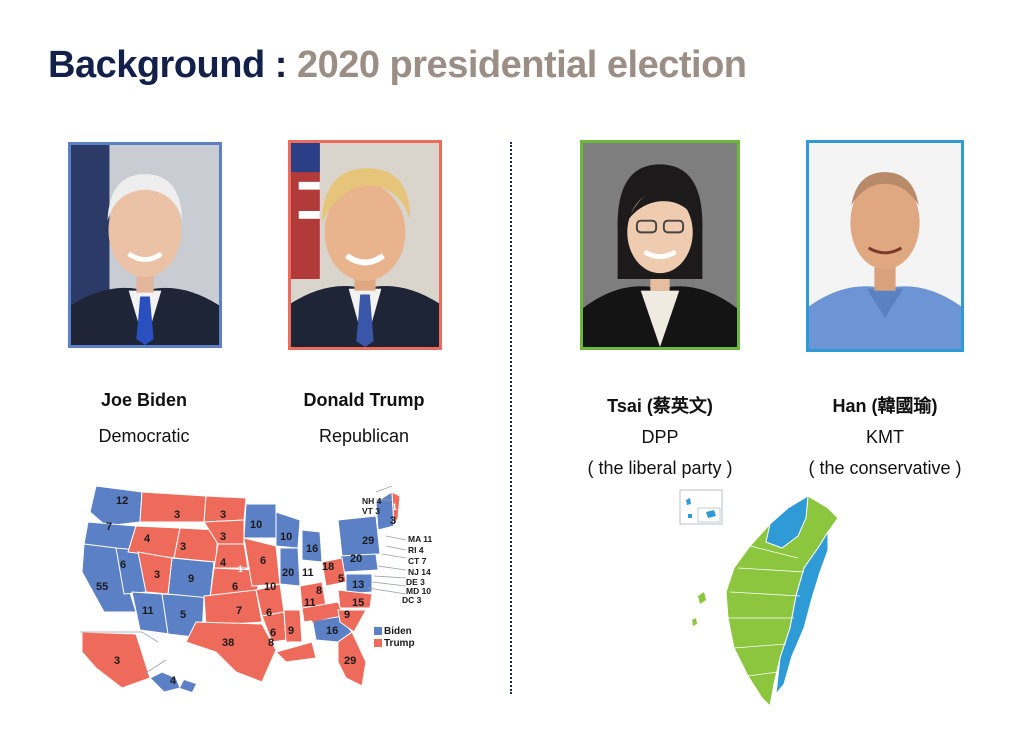 This screenshot has height=732, width=1021. What do you see at coordinates (378, 631) in the screenshot?
I see `legend-swatch-biden` at bounding box center [378, 631].